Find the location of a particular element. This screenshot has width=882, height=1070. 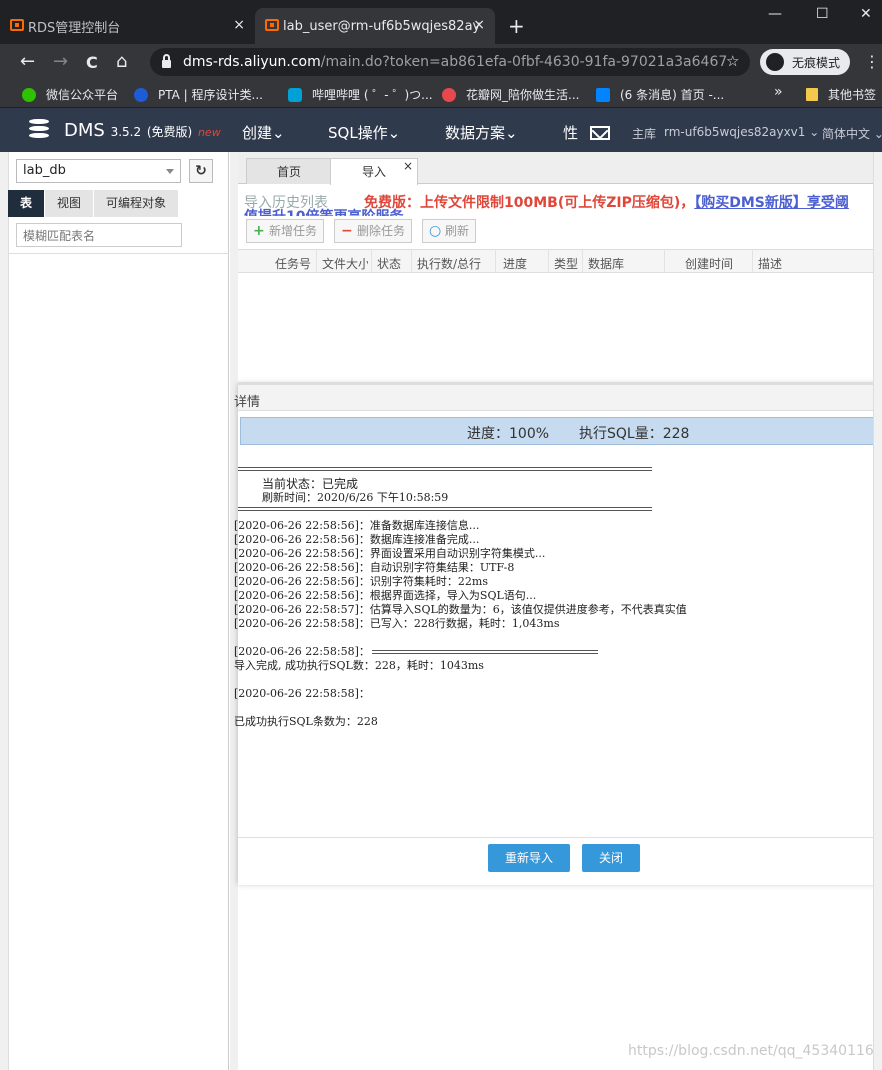

table-filter-input: 模糊匹配表名 is located at coordinates (99, 235).